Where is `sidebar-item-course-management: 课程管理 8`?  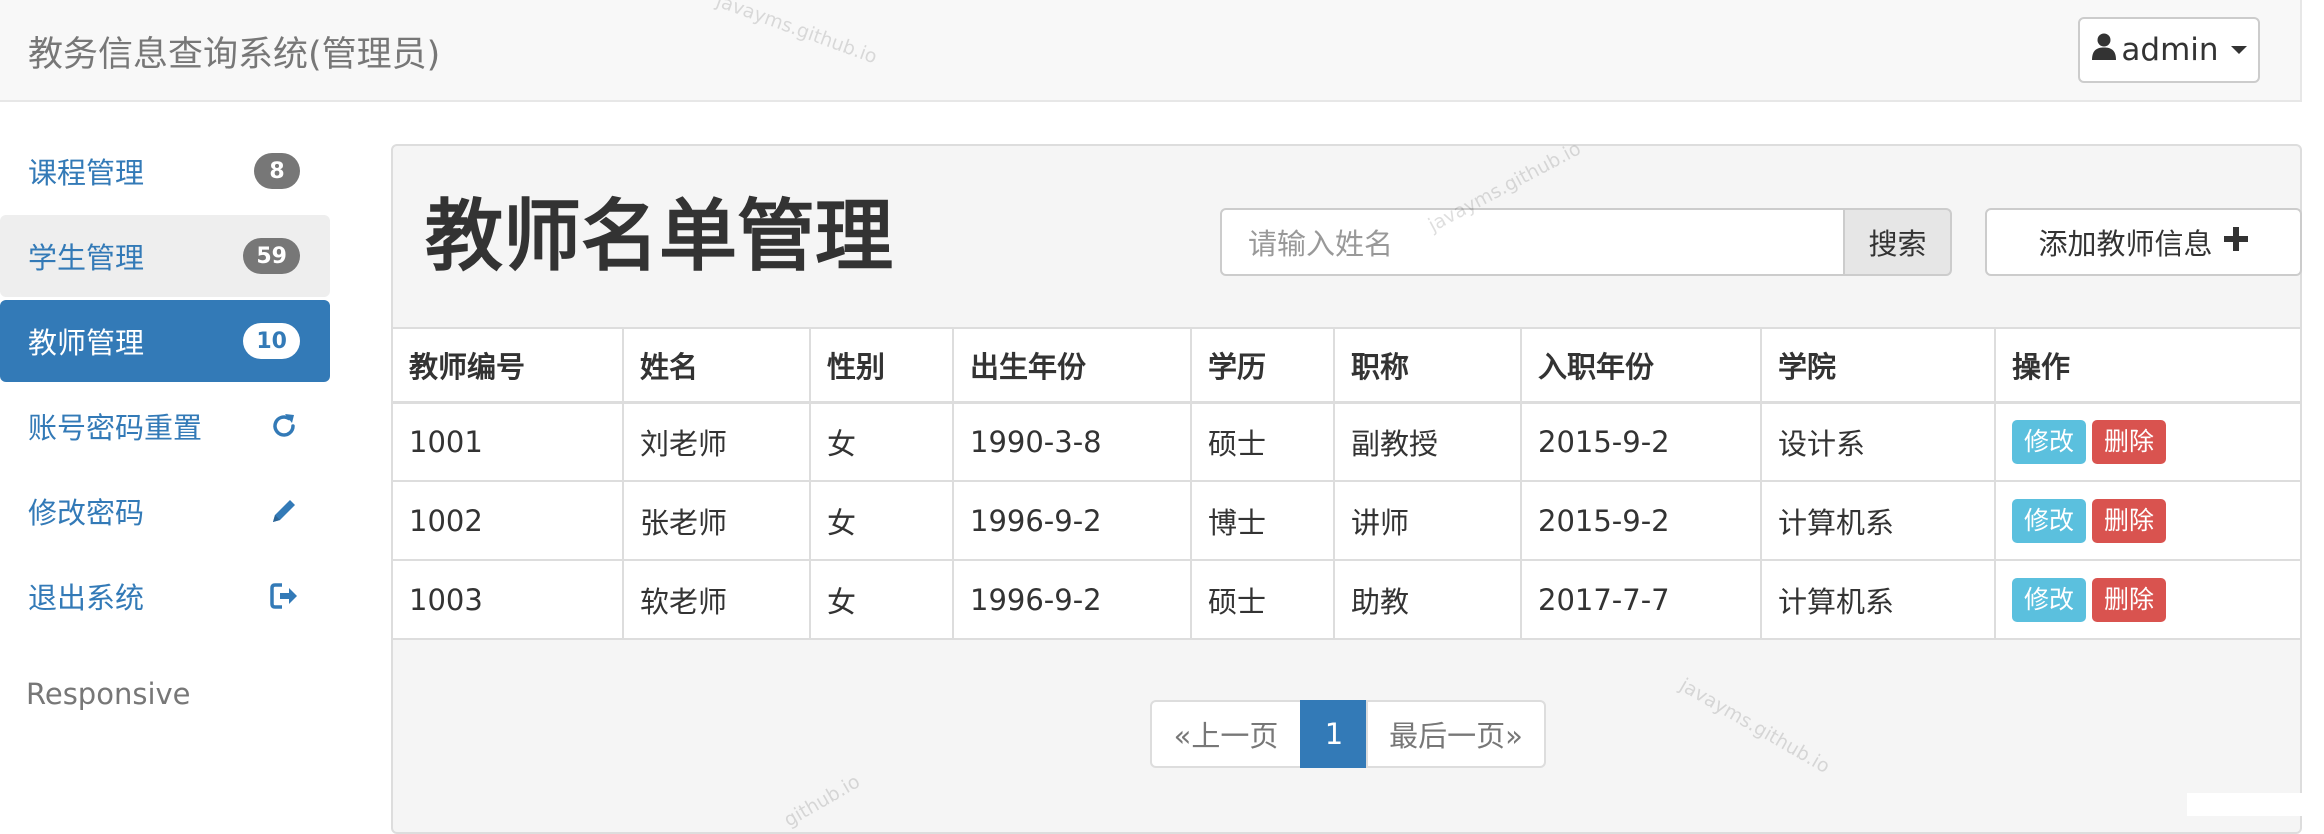 sidebar-item-course-management: 课程管理 8 is located at coordinates (165, 171).